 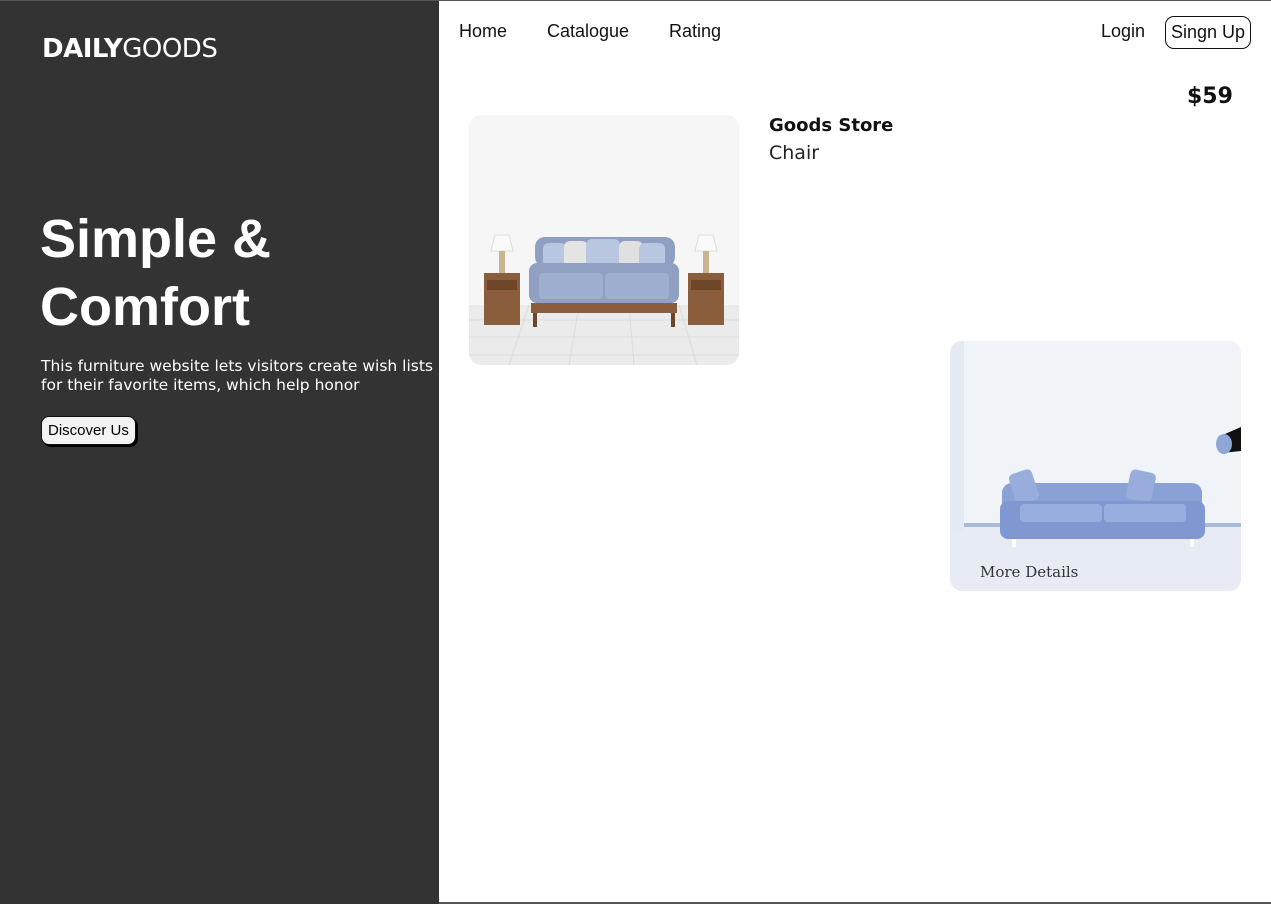 I want to click on brand-logo: DAILYGOODS, so click(x=130, y=49).